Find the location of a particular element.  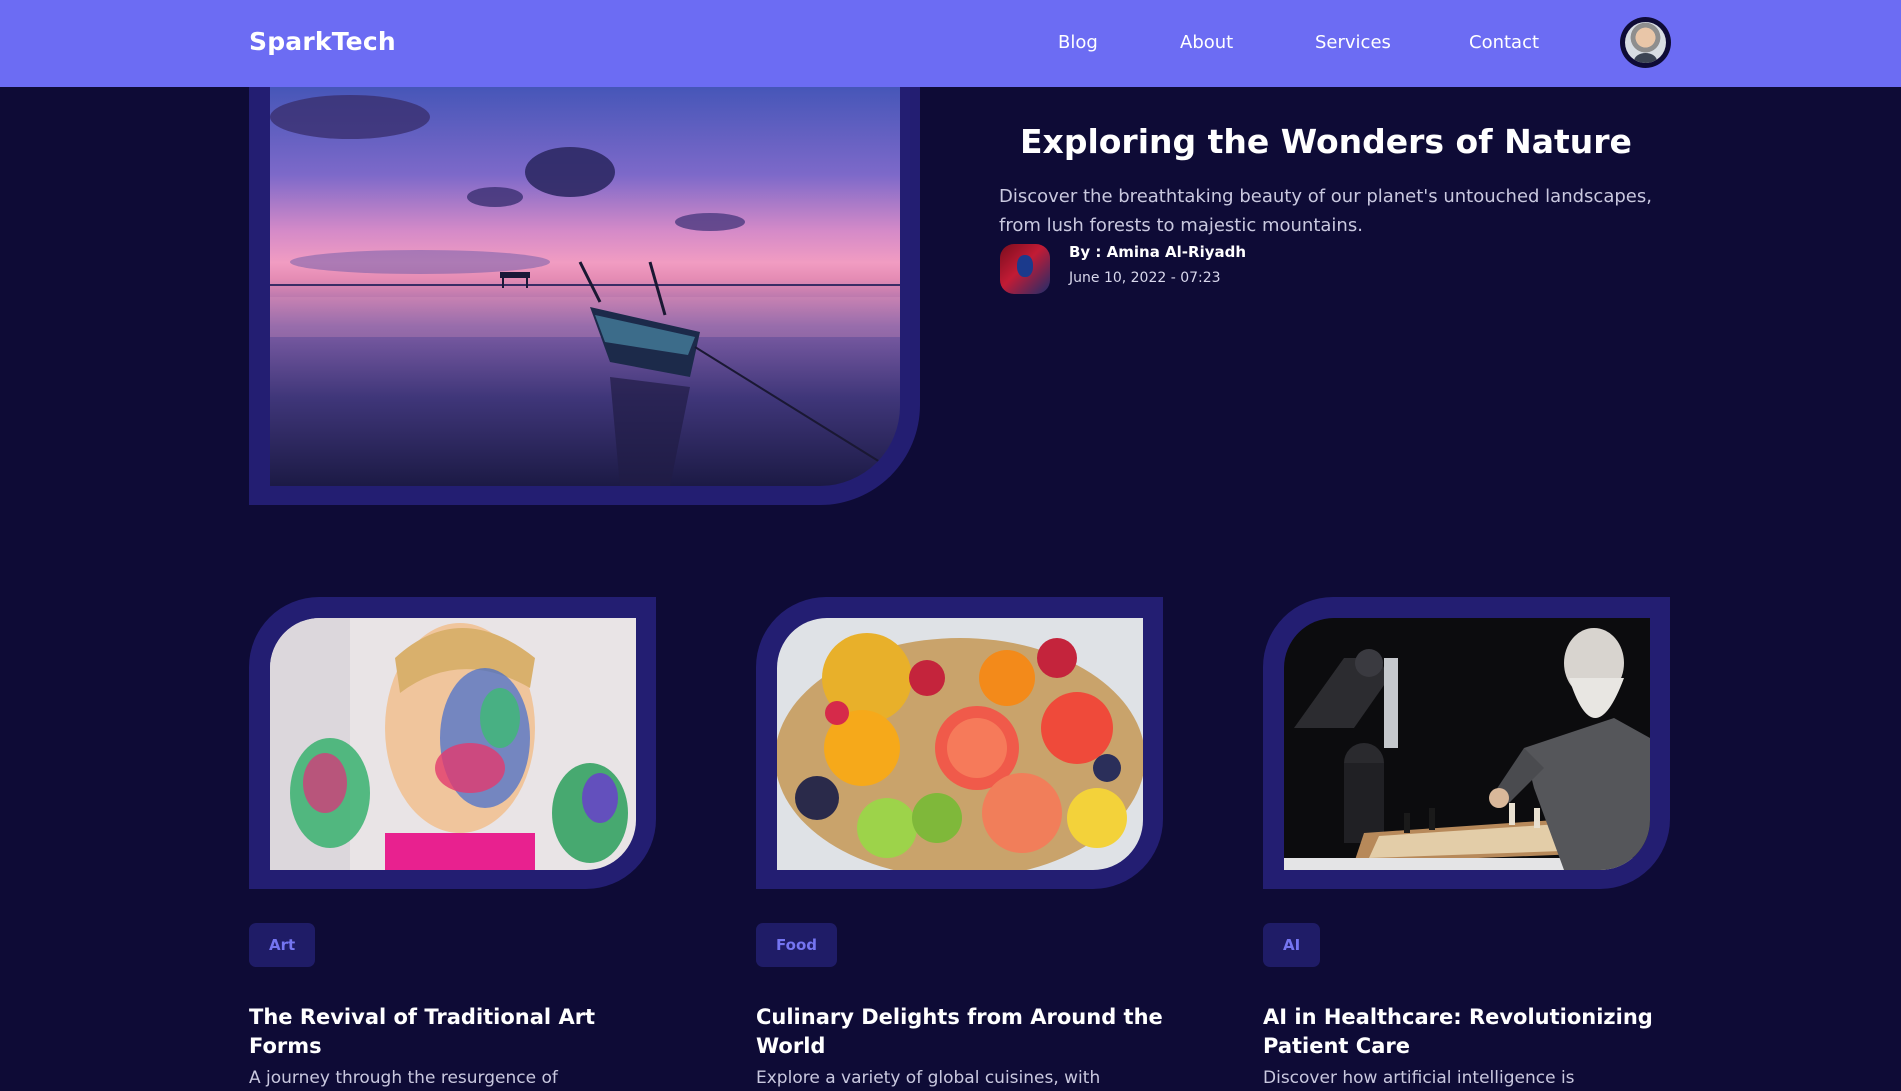

user-avatar-icon is located at coordinates (1645, 42).